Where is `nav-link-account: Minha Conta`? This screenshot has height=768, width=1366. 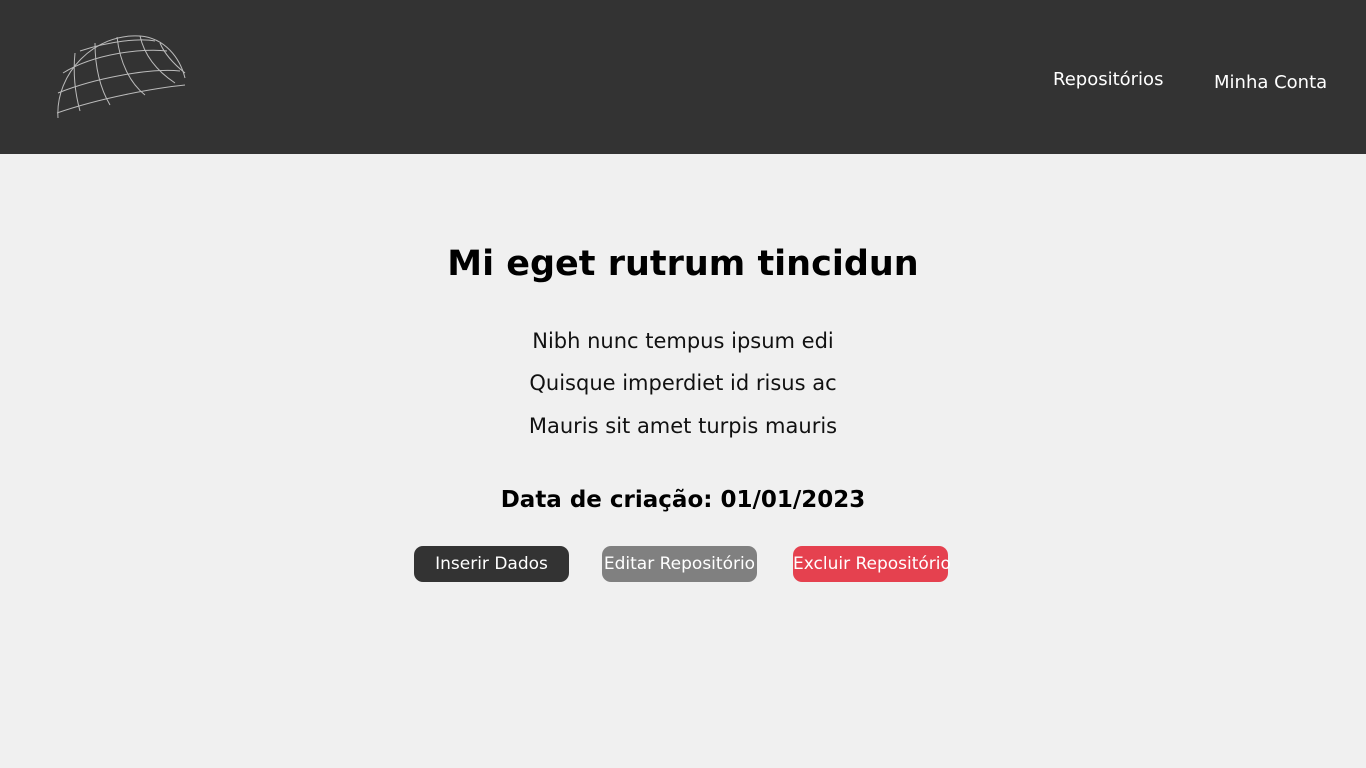 nav-link-account: Minha Conta is located at coordinates (1270, 82).